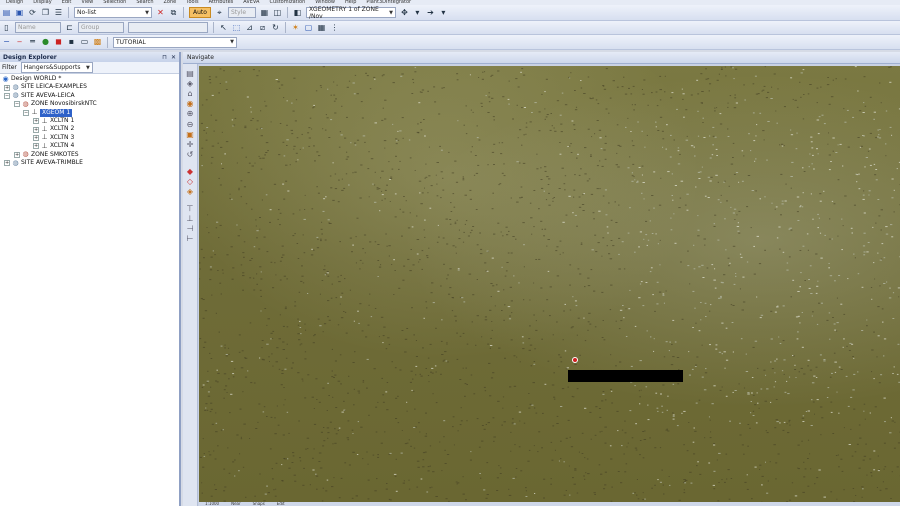 The width and height of the screenshot is (900, 506). I want to click on record-icon: ◼, so click(58, 42).